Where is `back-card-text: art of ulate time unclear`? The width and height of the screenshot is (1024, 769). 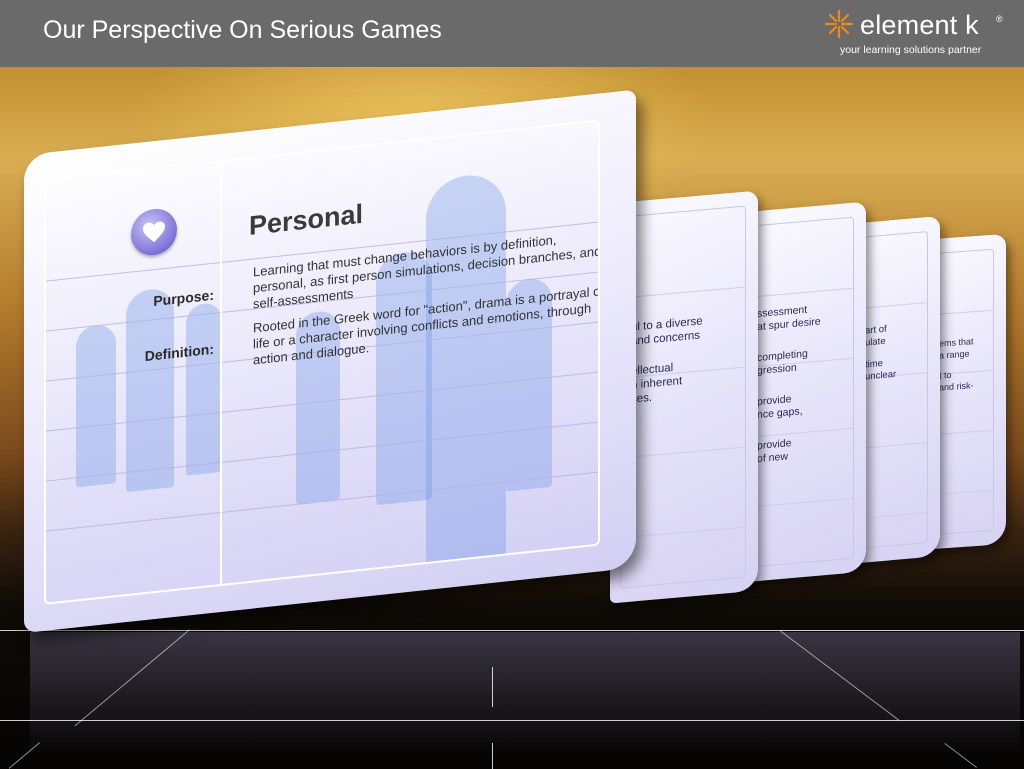
back-card-text: art of ulate time unclear is located at coordinates (880, 353).